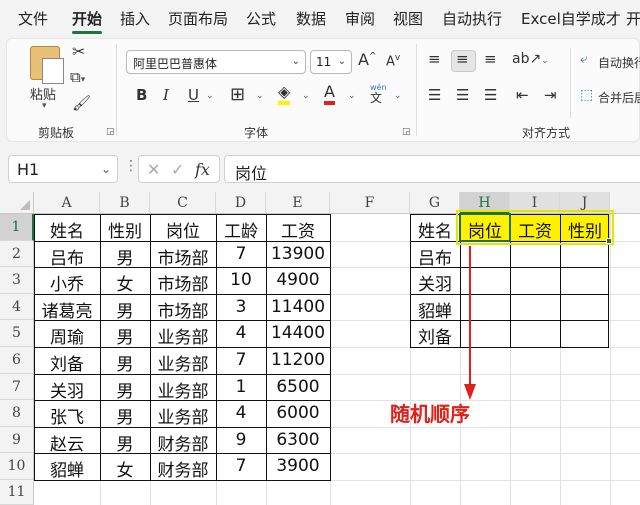  I want to click on font-name-select: 阿里巴巴普惠体 ⌄, so click(216, 62).